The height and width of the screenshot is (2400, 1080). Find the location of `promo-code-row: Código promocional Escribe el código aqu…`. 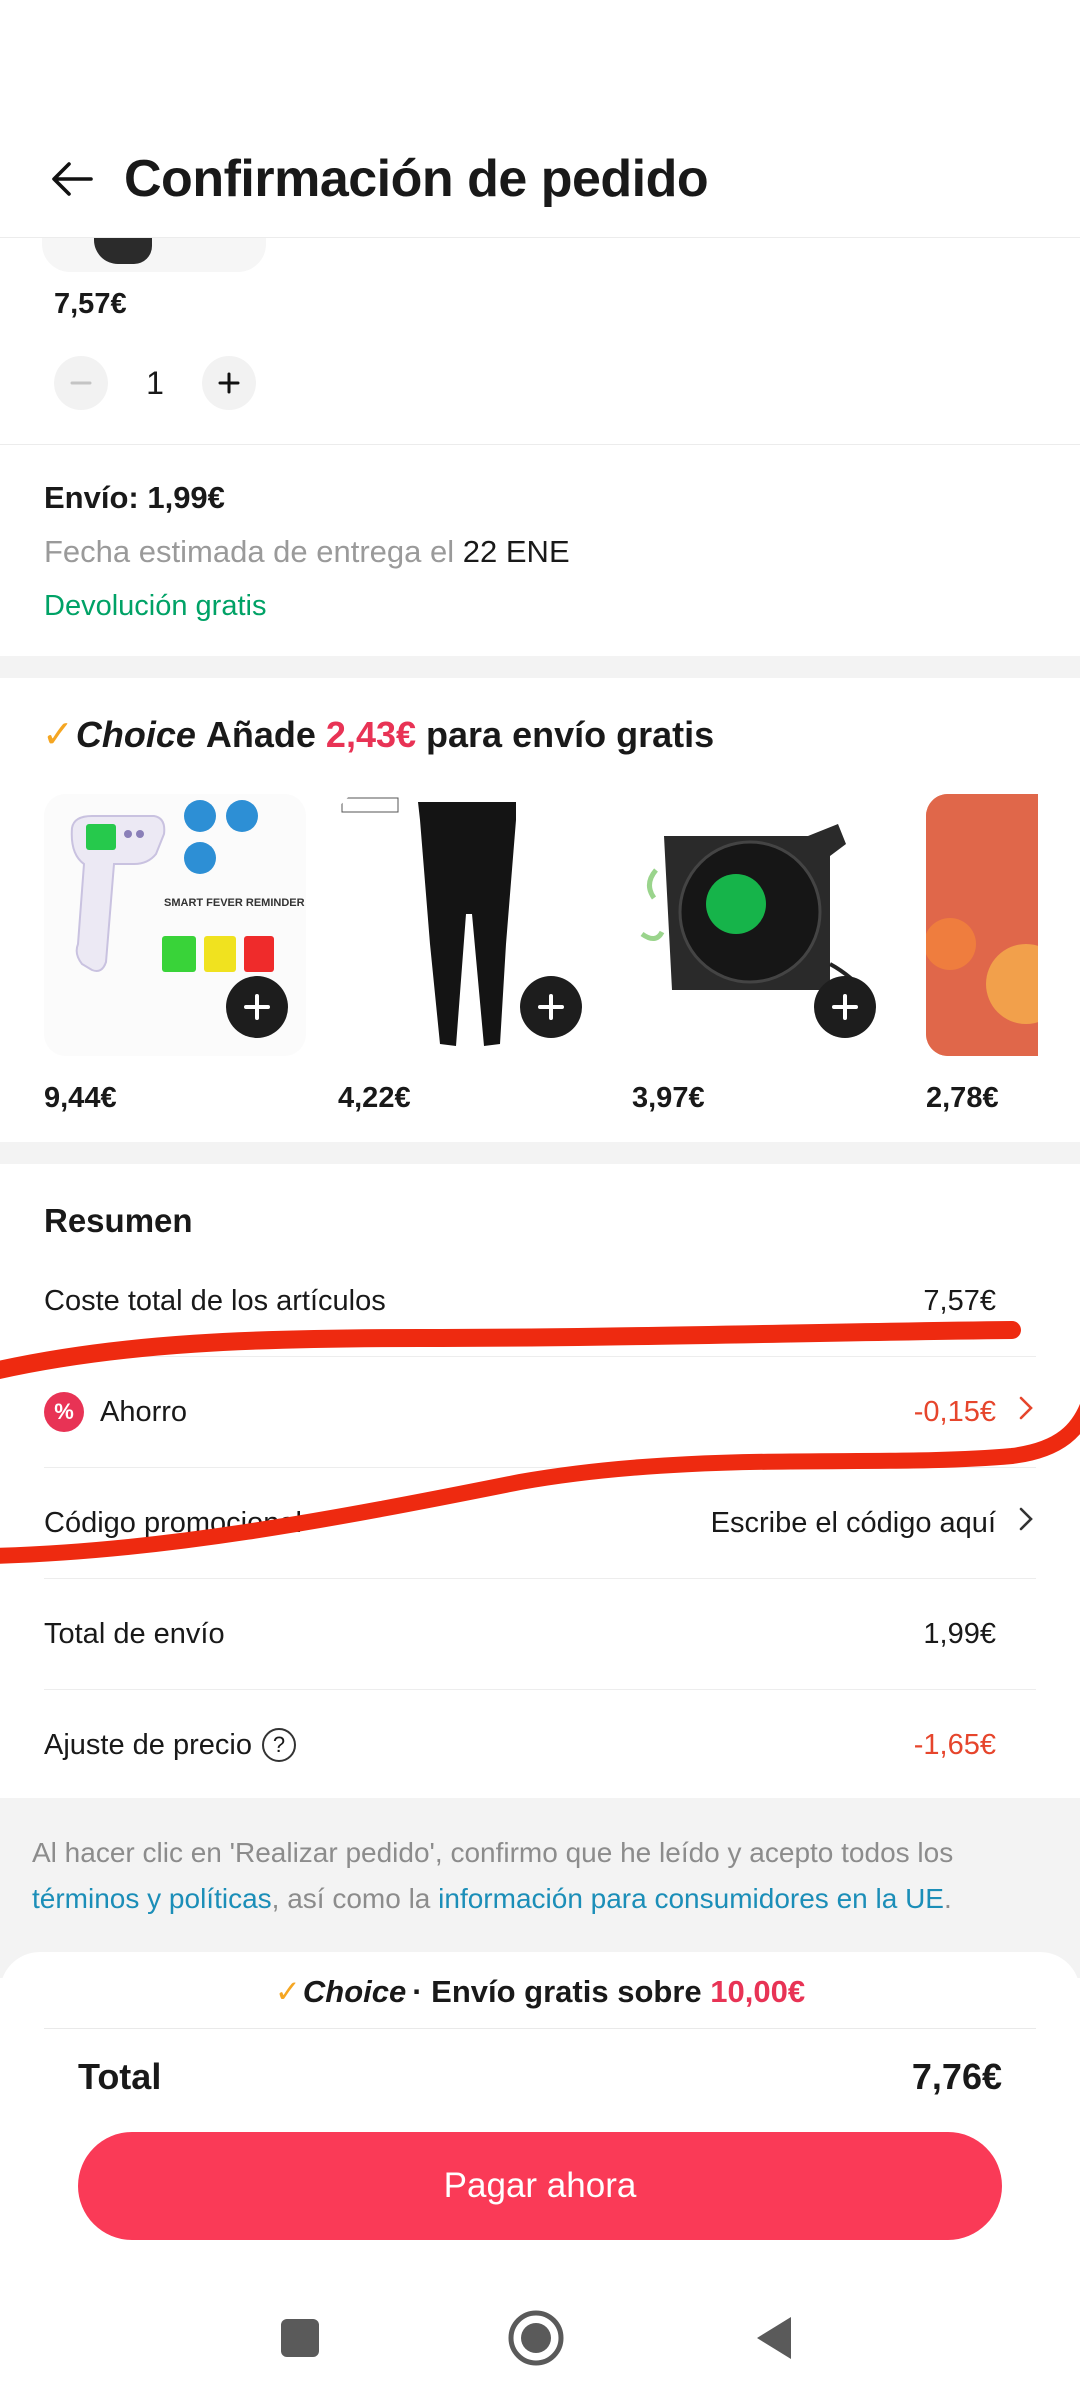

promo-code-row: Código promocional Escribe el código aqu… is located at coordinates (540, 1523).